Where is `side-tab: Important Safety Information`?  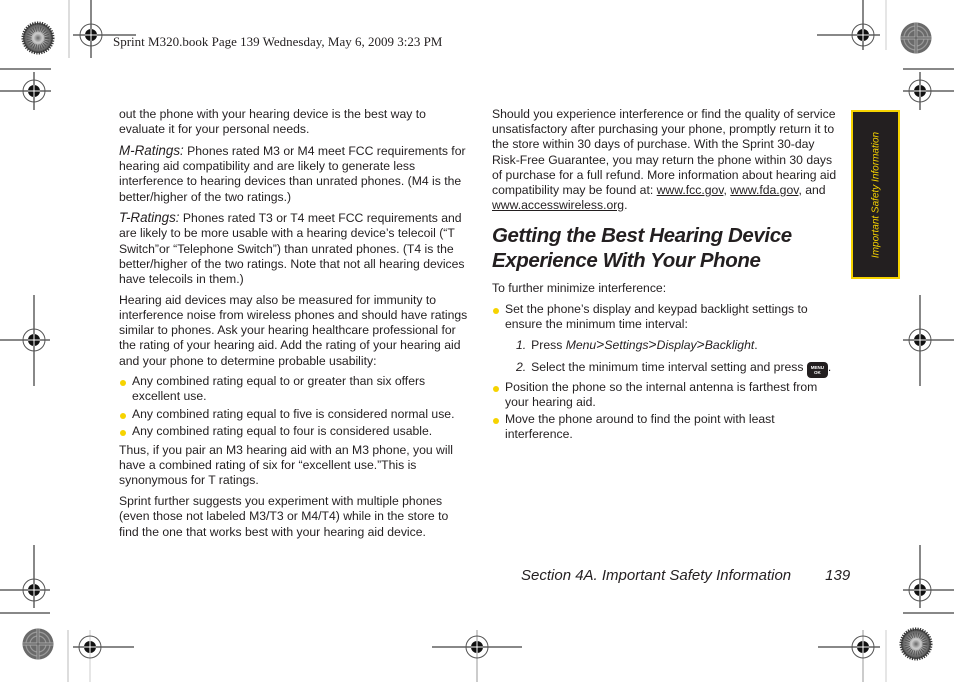
side-tab: Important Safety Information is located at coordinates (875, 194).